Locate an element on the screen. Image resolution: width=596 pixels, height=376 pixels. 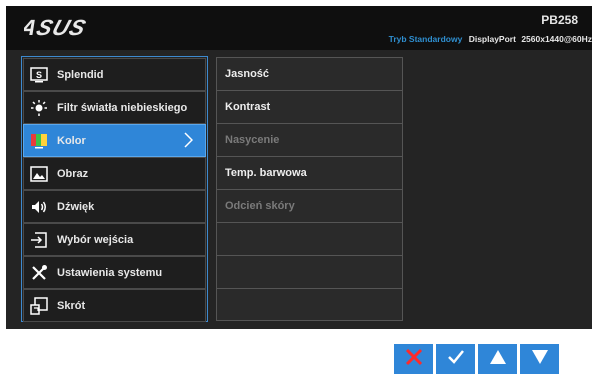
menu-item-splendid: S Splendid is located at coordinates (114, 74).